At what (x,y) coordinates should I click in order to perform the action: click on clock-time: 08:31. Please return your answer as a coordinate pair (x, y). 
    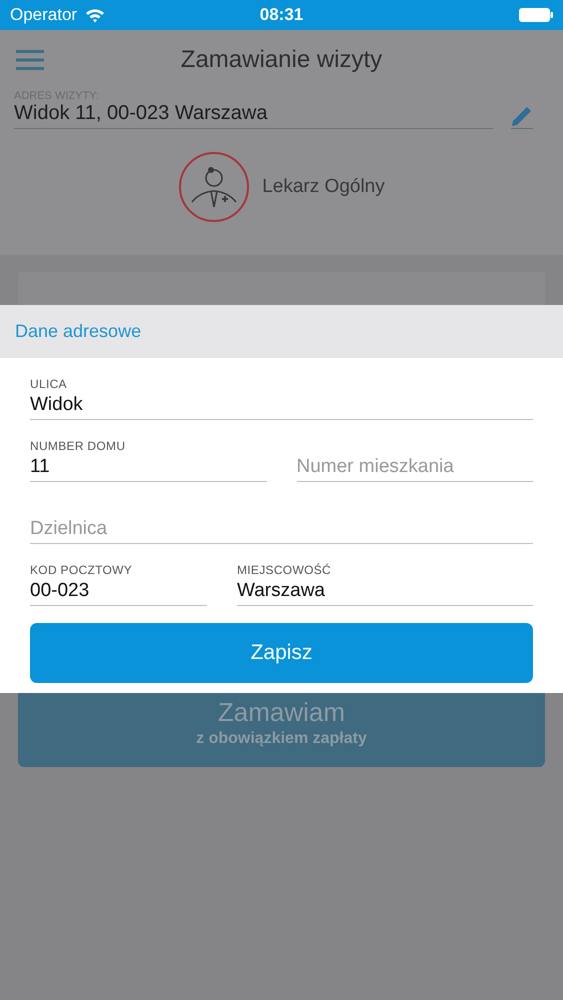
    Looking at the image, I should click on (282, 14).